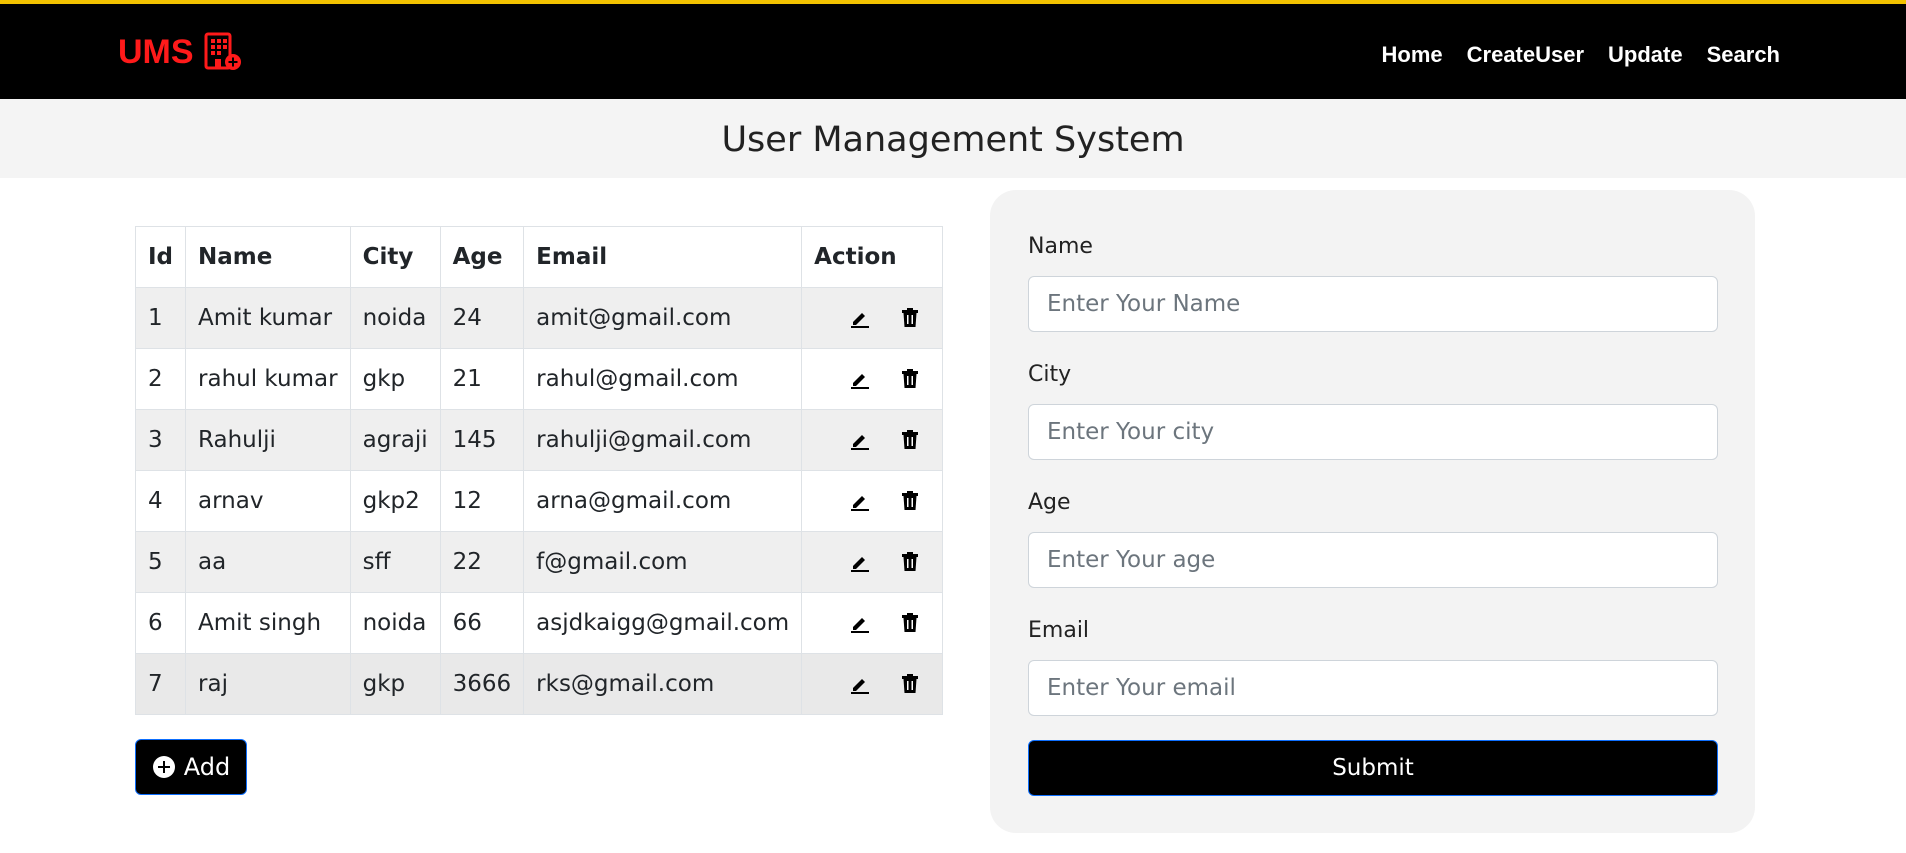 The height and width of the screenshot is (853, 1906). Describe the element at coordinates (482, 623) in the screenshot. I see `cell-age: 66` at that location.